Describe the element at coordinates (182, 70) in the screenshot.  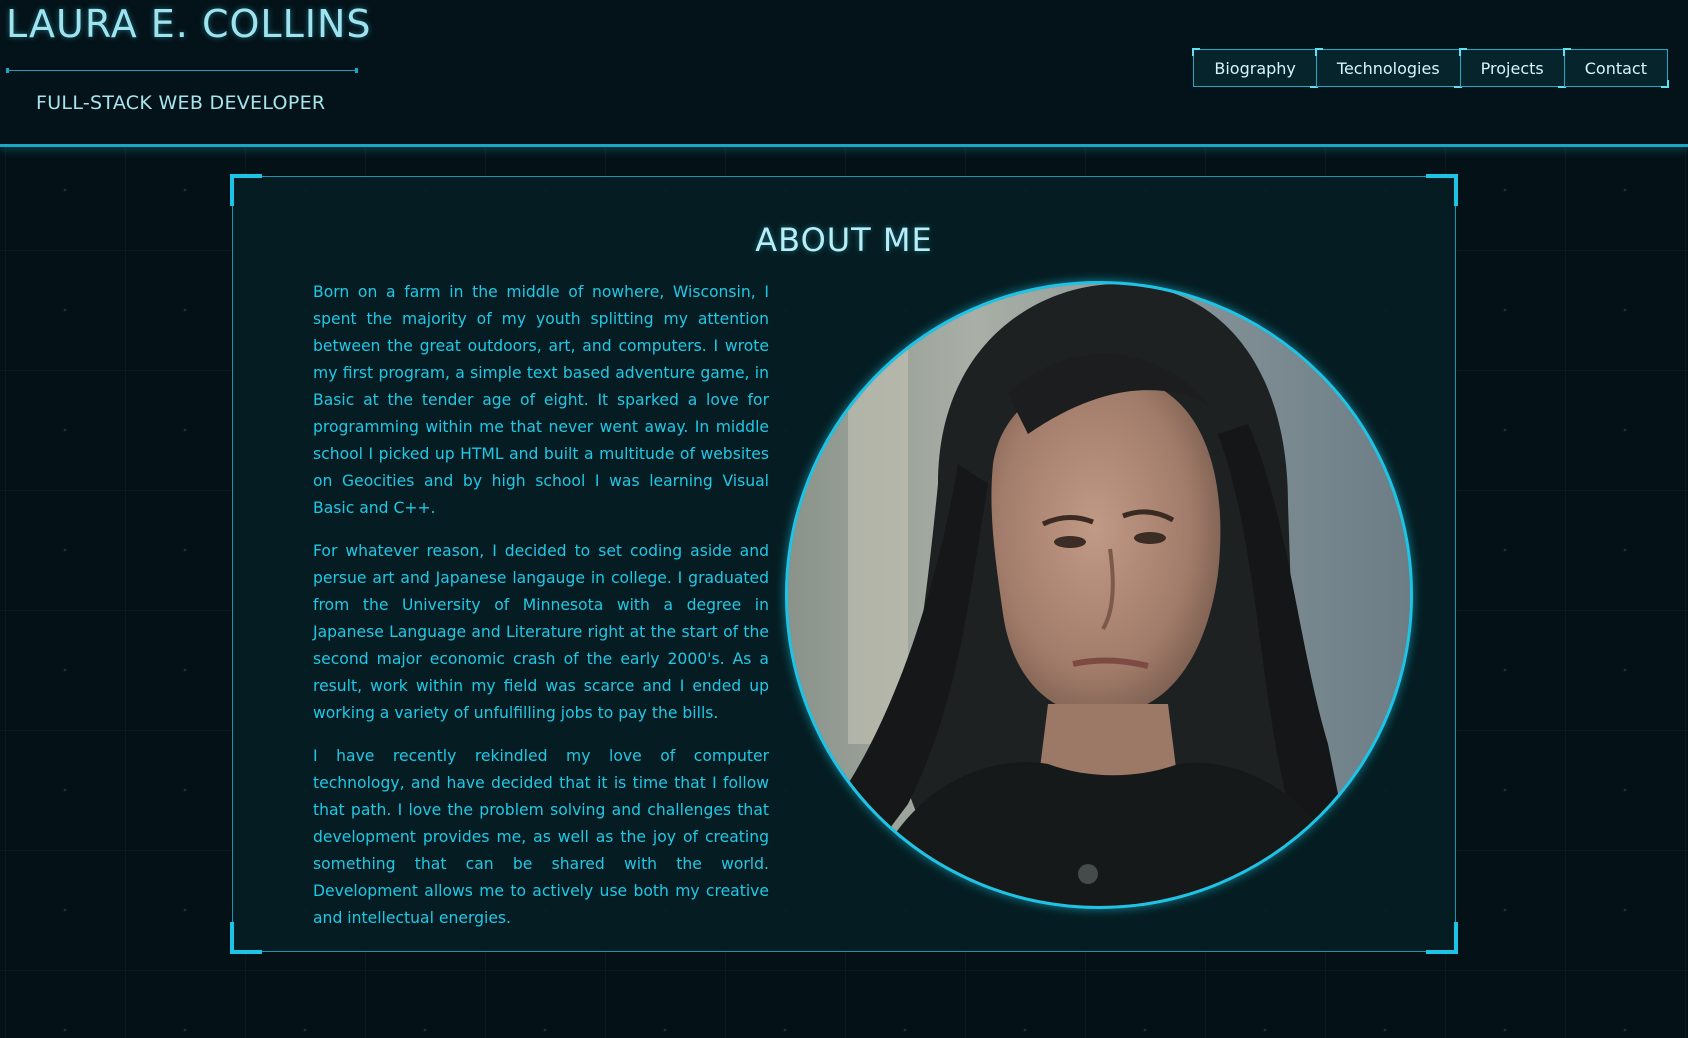
I see `name-divider` at that location.